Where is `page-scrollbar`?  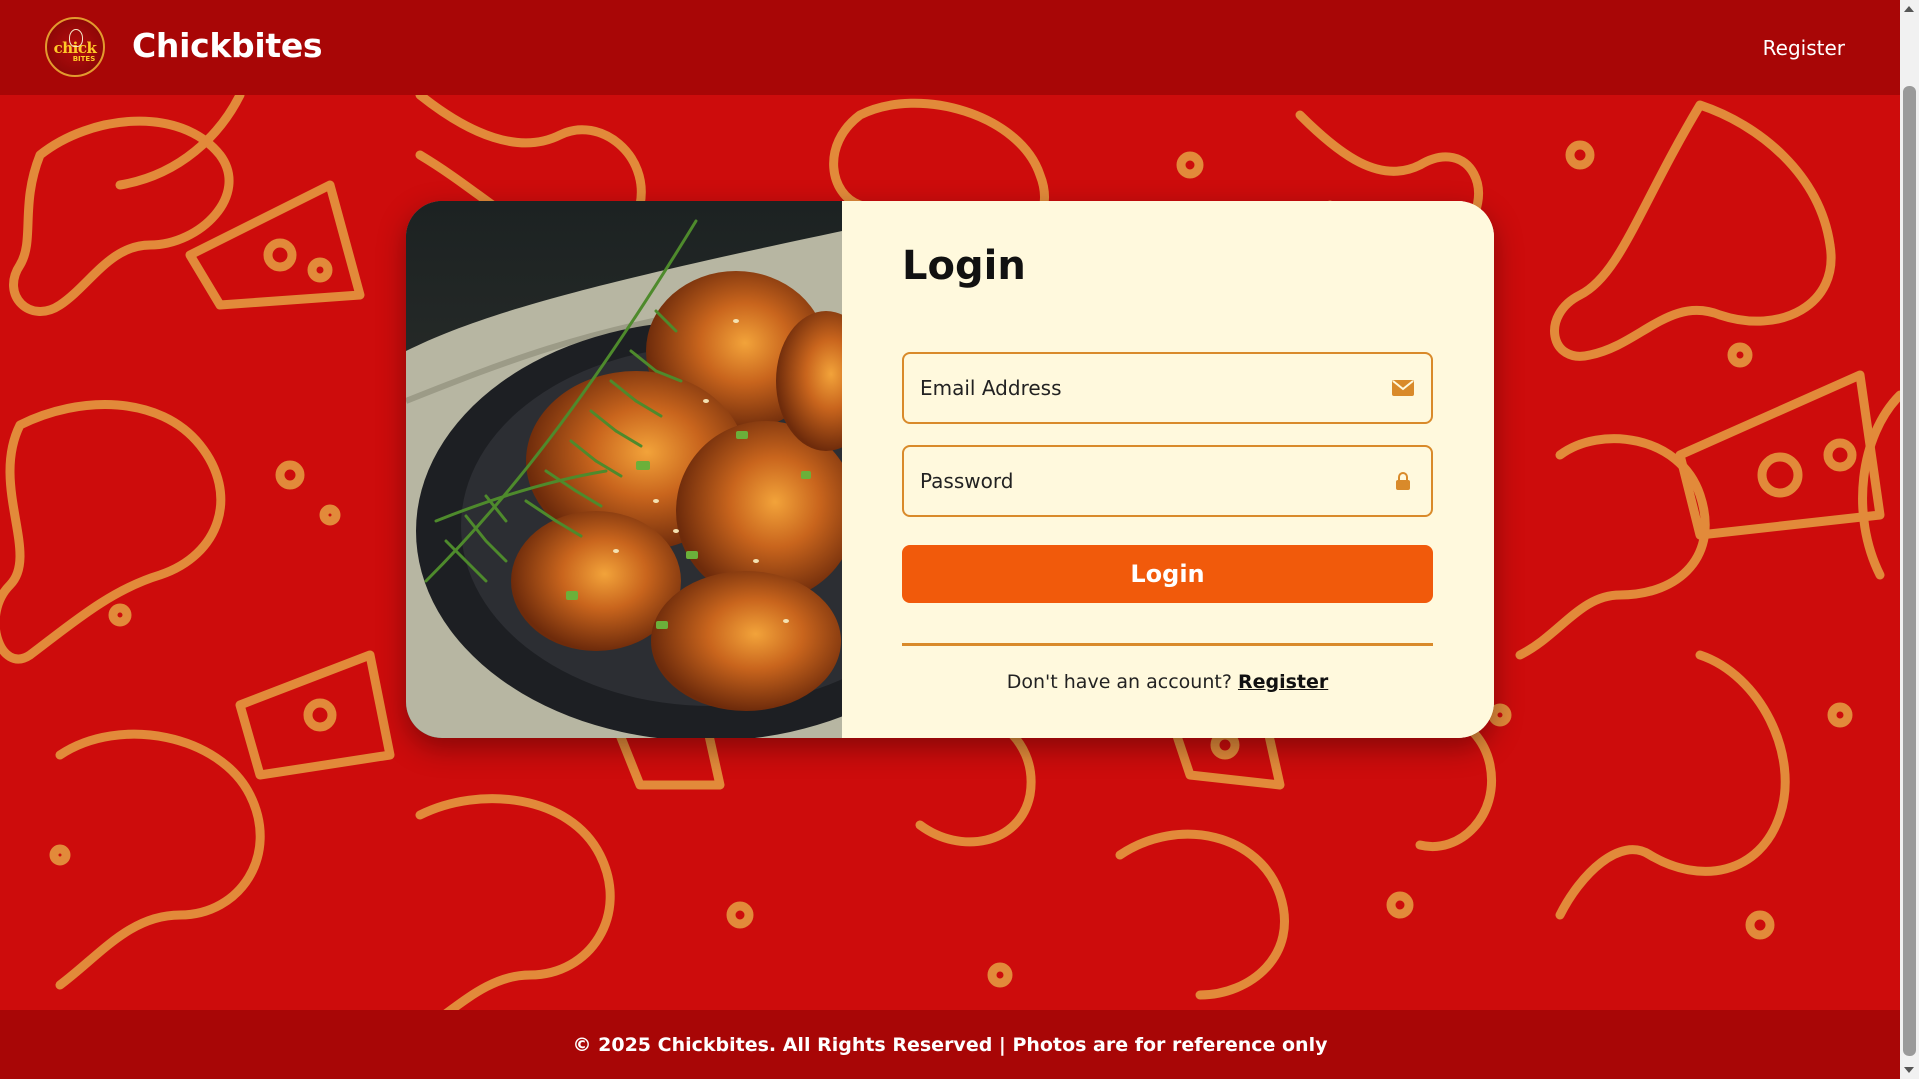
page-scrollbar is located at coordinates (1909, 539).